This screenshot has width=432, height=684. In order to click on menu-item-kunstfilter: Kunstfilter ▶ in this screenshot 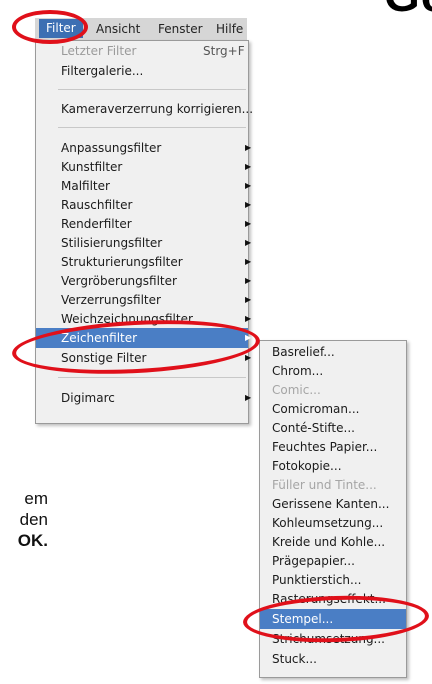, I will do `click(144, 167)`.